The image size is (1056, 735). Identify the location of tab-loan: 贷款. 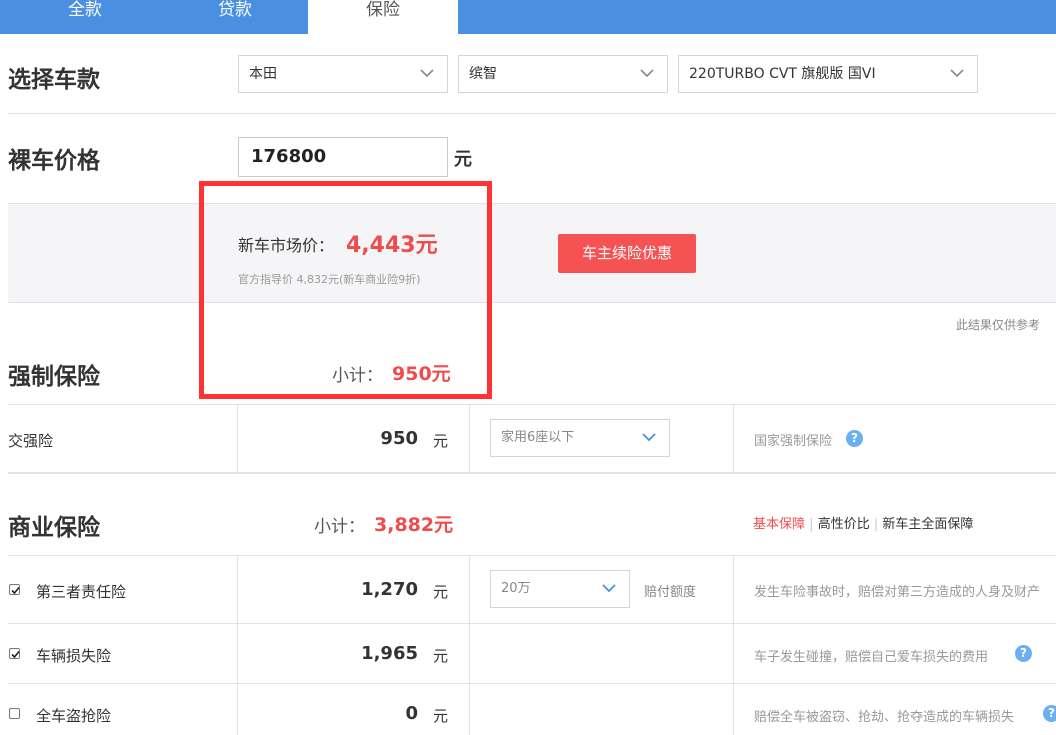
(235, 17).